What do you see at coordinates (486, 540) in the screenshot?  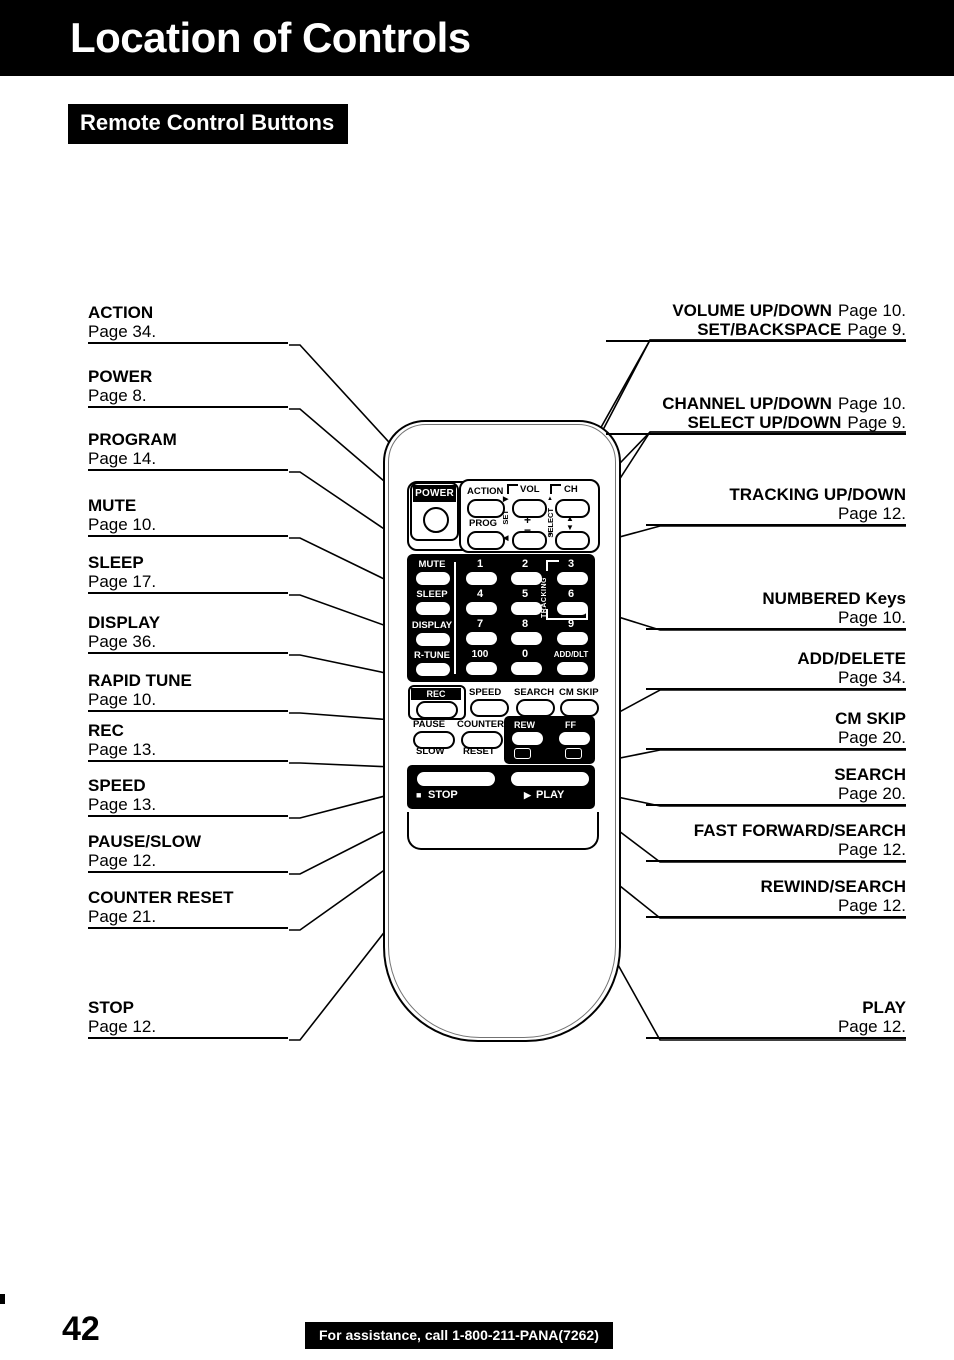 I see `prog-button` at bounding box center [486, 540].